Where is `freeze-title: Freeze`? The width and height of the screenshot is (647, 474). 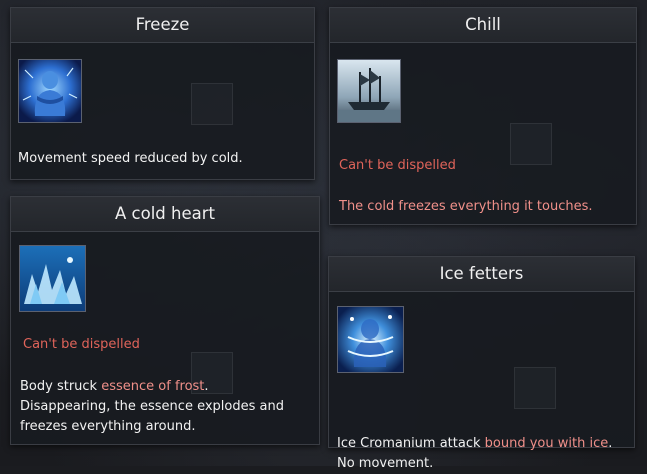 freeze-title: Freeze is located at coordinates (162, 25).